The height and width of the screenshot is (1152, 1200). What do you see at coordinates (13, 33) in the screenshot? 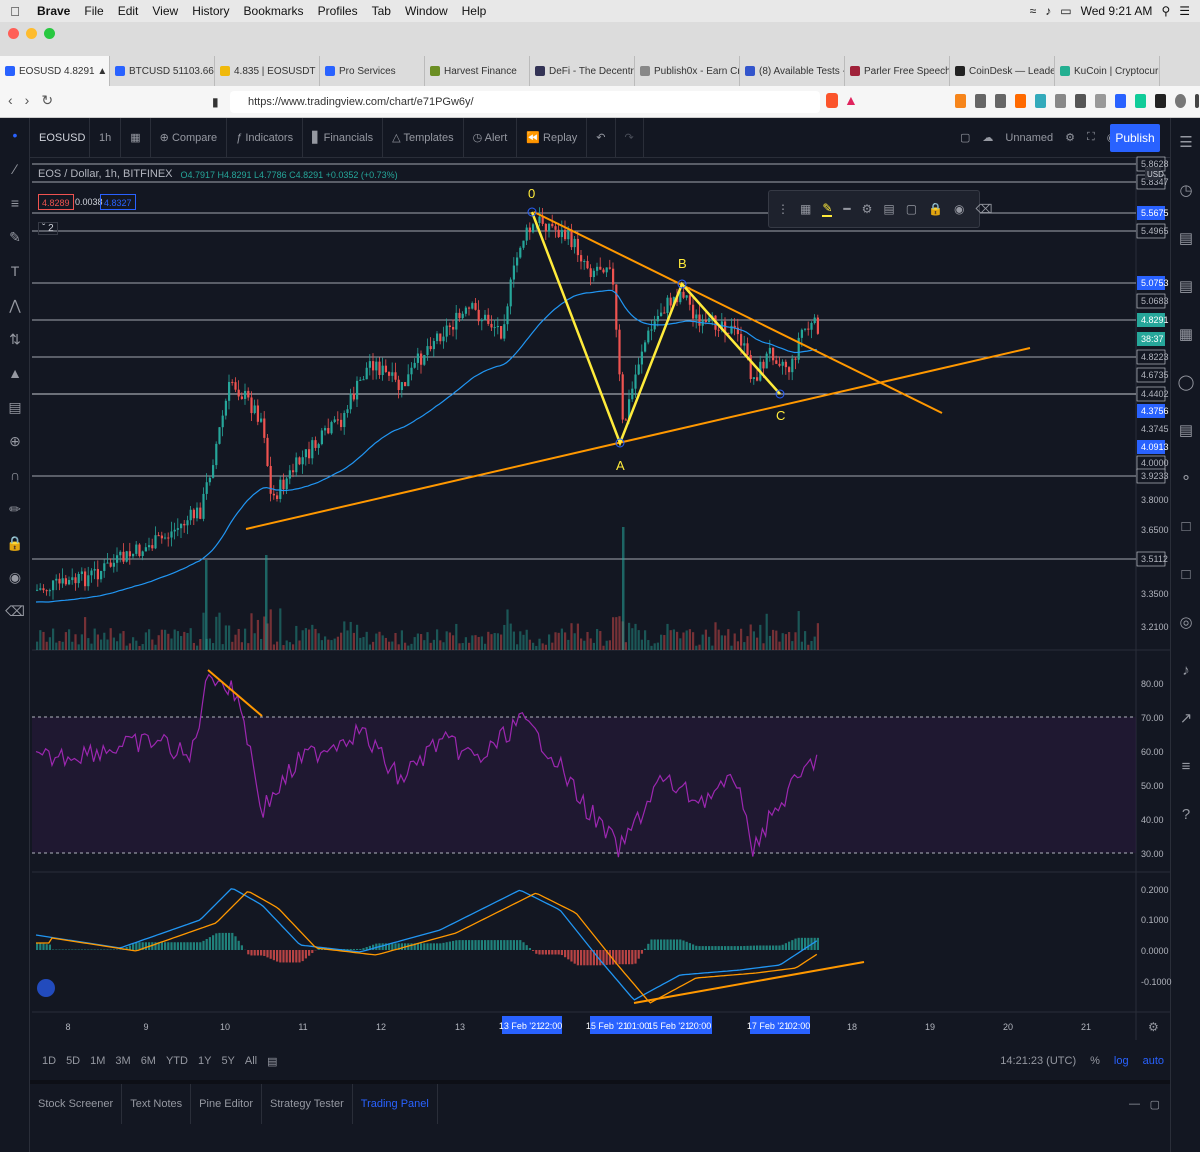
I see `close-window-button` at bounding box center [13, 33].